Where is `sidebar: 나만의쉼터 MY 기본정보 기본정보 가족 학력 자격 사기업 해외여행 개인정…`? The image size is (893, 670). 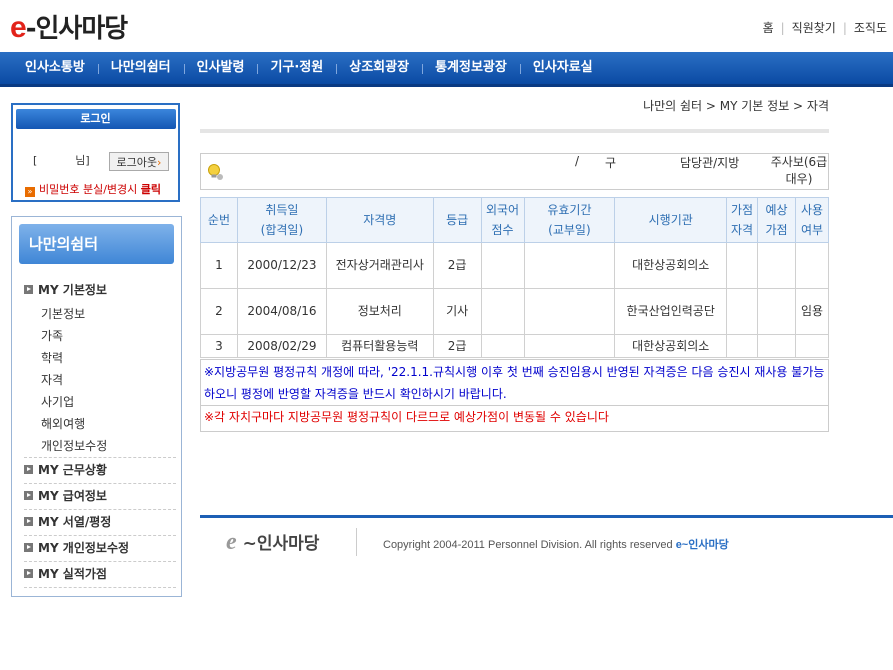
sidebar: 나만의쉼터 MY 기본정보 기본정보 가족 학력 자격 사기업 해외여행 개인정… is located at coordinates (96, 406).